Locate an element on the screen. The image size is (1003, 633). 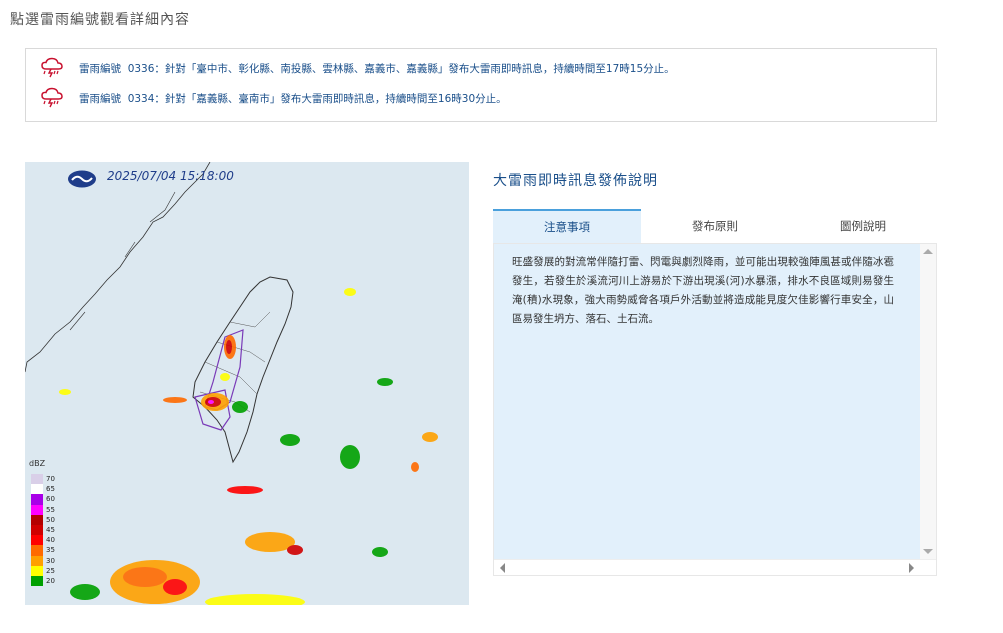
info-title: 大雷雨即時訊息發佈說明 is located at coordinates (575, 181).